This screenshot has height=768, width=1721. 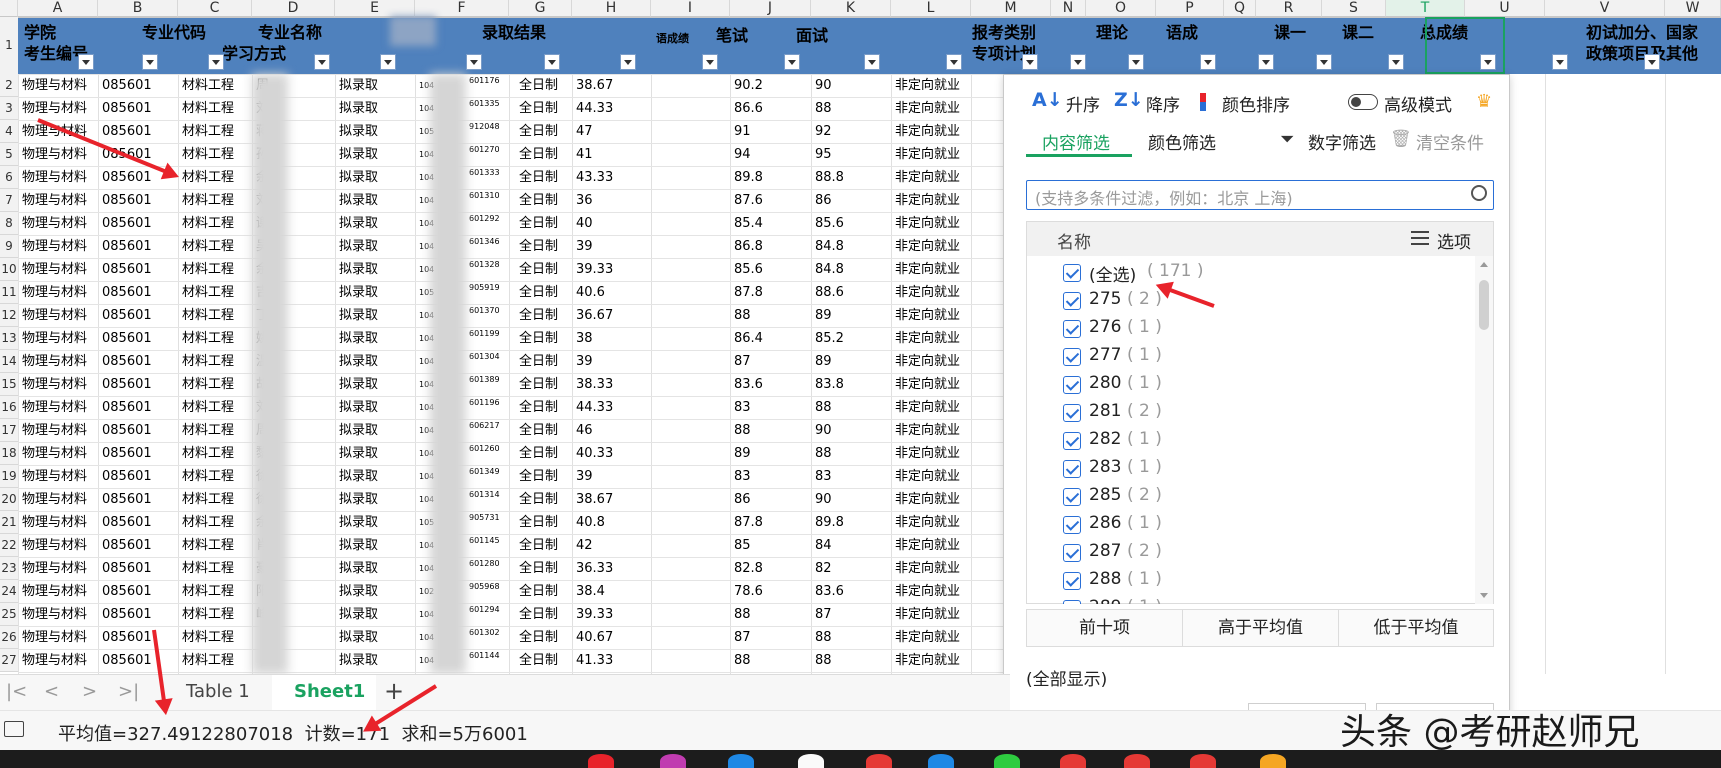 I want to click on cell-j: 86, so click(x=740, y=499).